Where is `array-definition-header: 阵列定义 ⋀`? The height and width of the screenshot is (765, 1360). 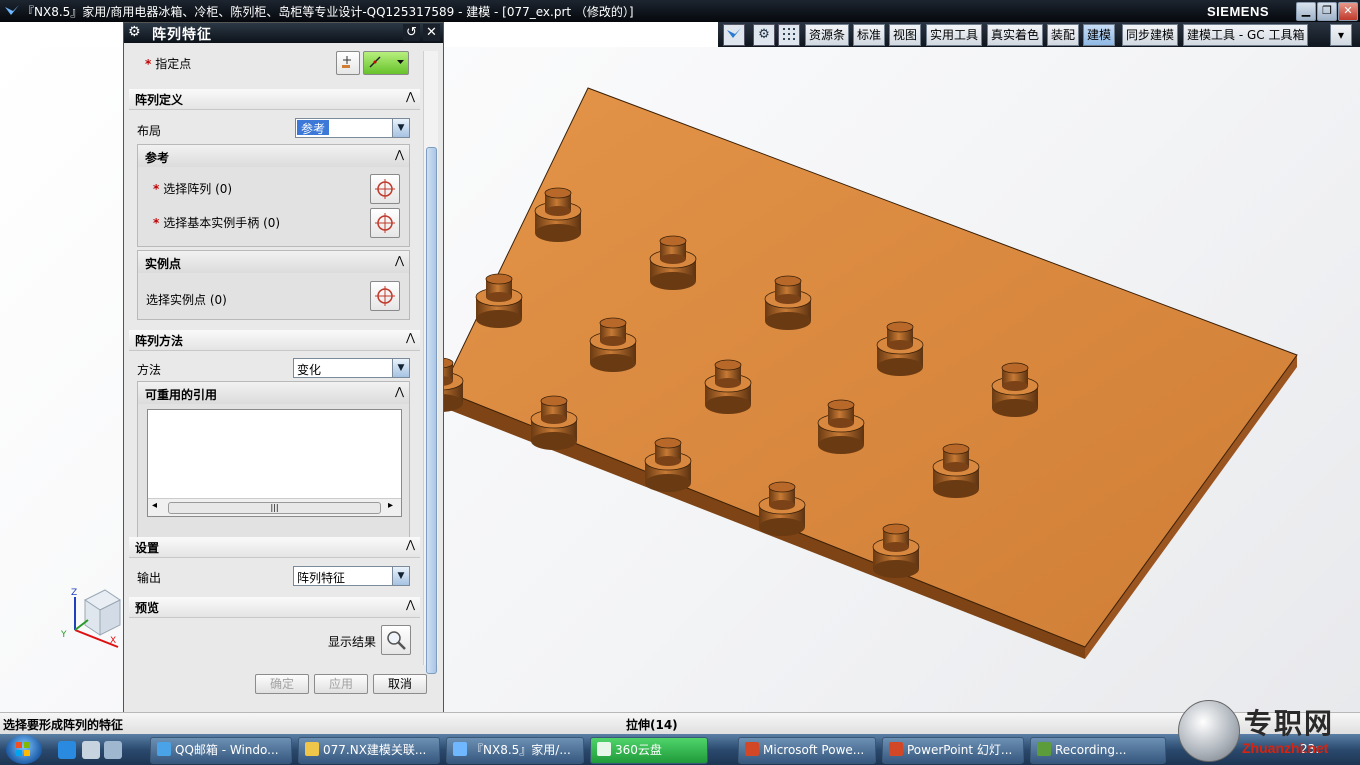
array-definition-header: 阵列定义 ⋀ is located at coordinates (274, 99).